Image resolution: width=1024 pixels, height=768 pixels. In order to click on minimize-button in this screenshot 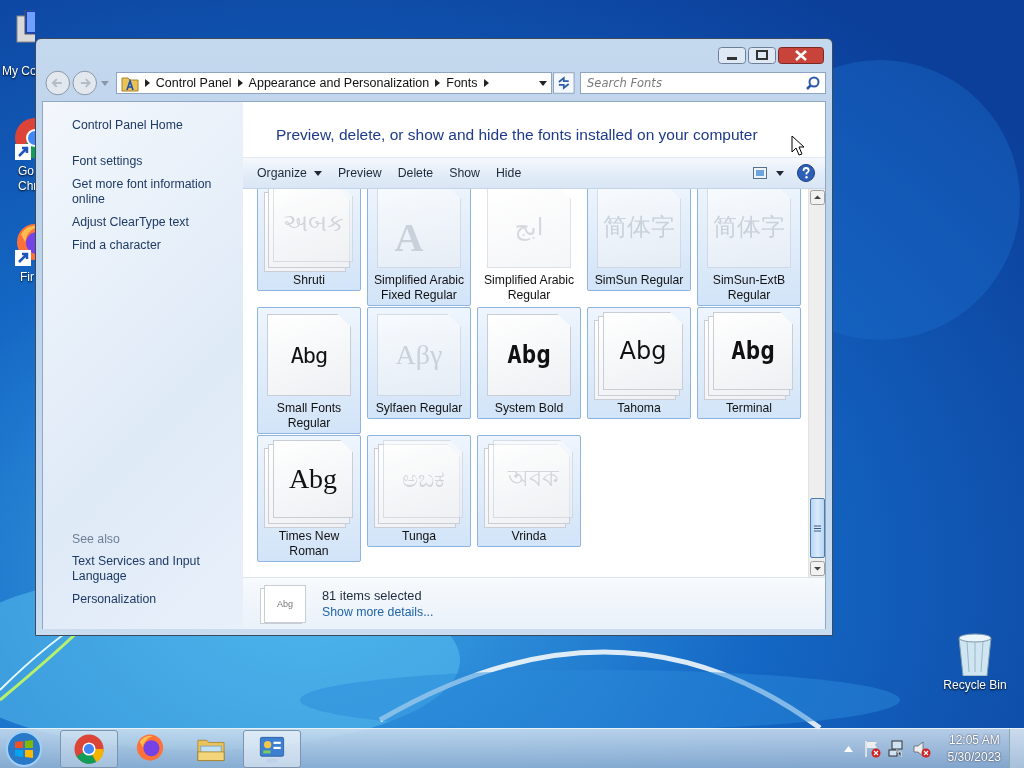, I will do `click(732, 55)`.